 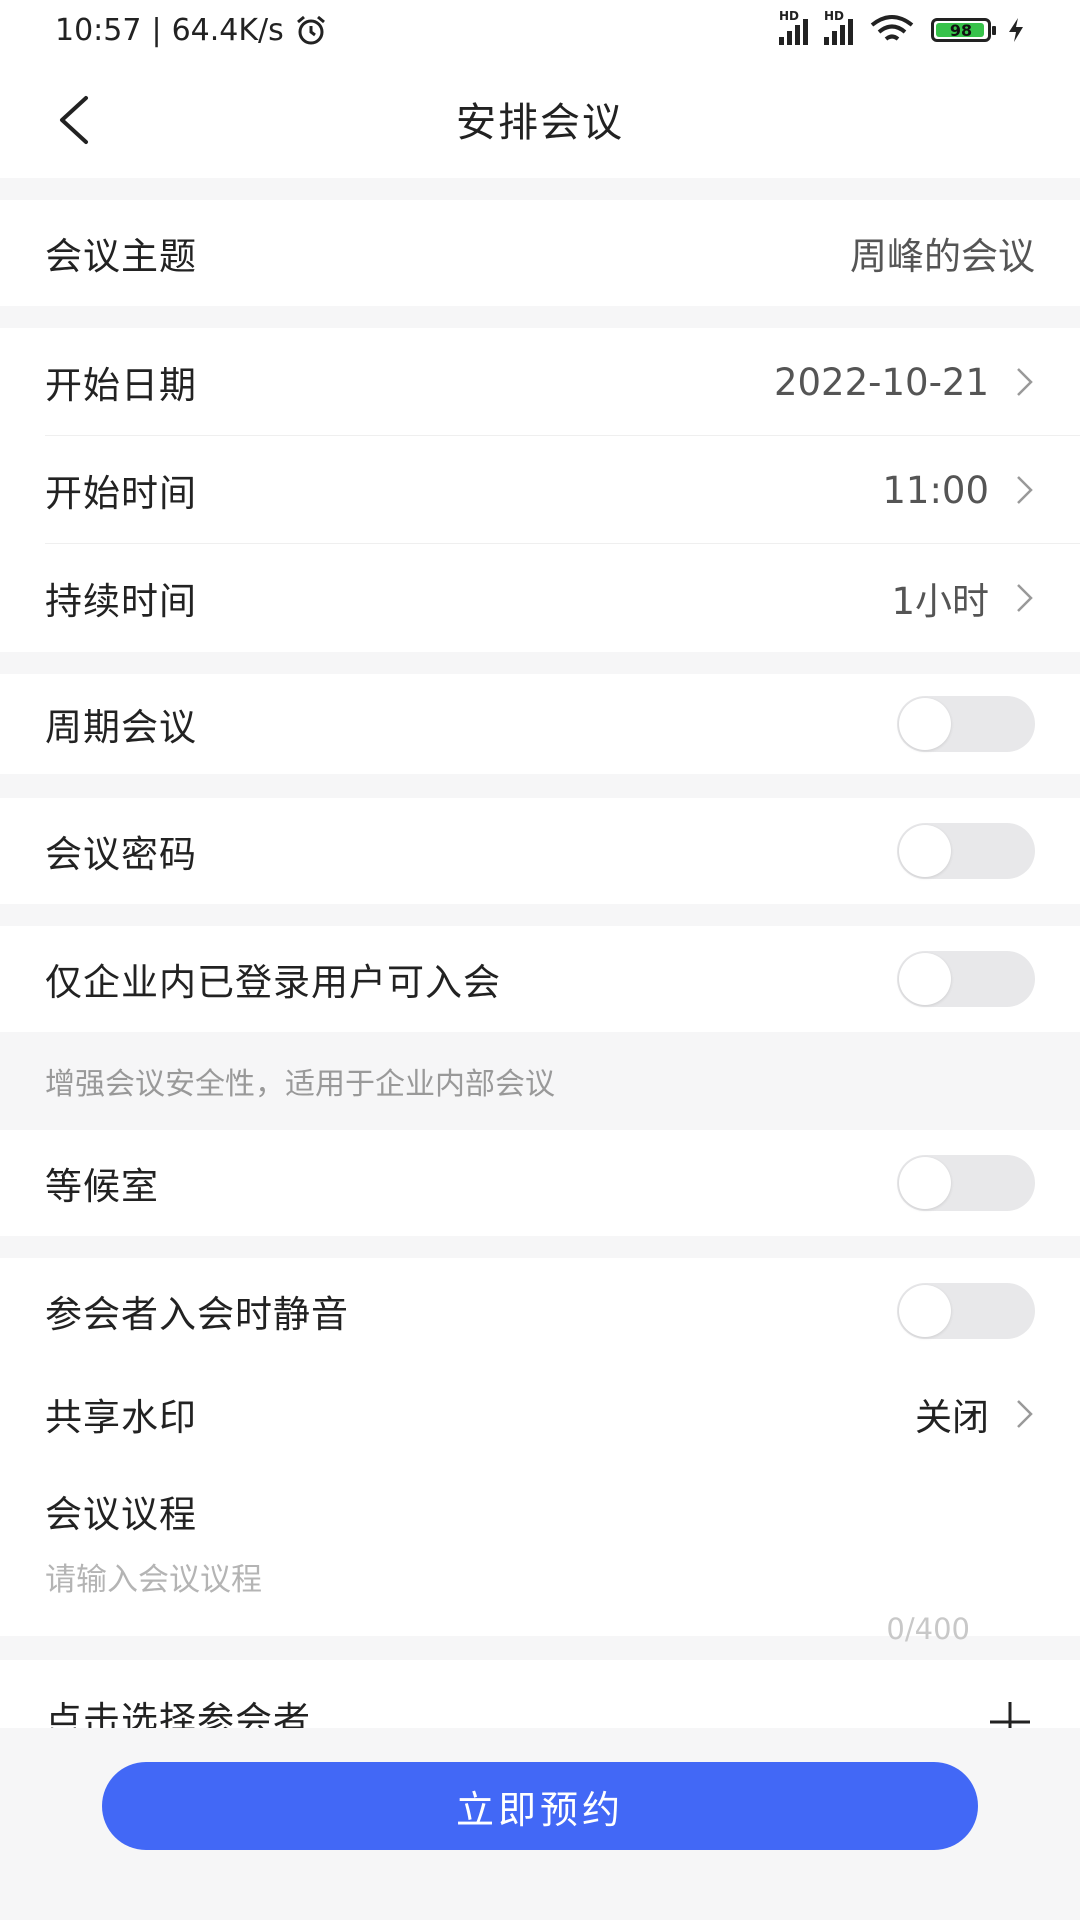 I want to click on recurring-card: 周期会议, so click(x=540, y=724).